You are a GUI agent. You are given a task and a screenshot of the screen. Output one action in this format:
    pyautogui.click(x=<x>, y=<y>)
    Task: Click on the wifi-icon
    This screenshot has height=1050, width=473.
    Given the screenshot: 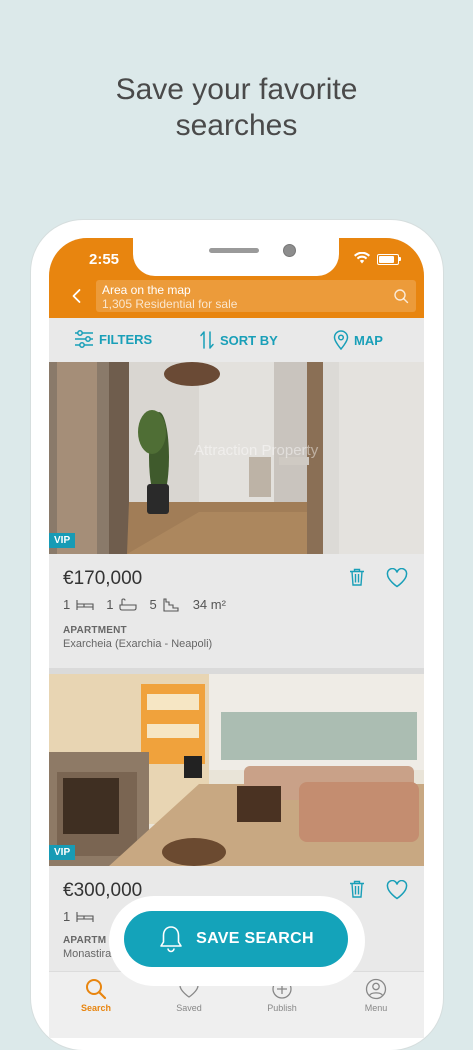 What is the action you would take?
    pyautogui.click(x=362, y=258)
    